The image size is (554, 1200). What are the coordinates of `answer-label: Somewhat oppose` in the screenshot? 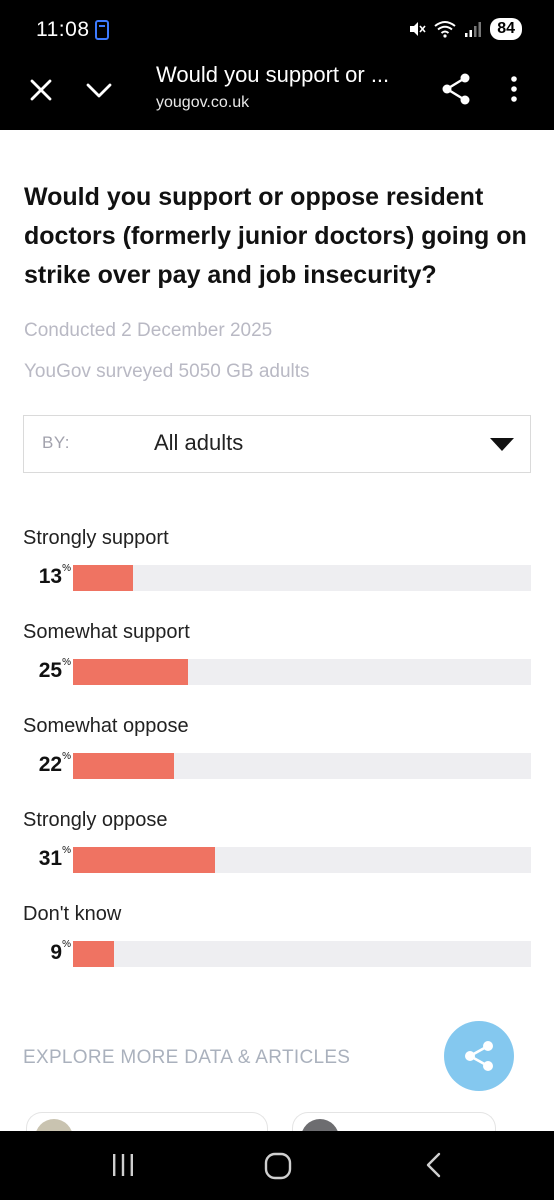 It's located at (106, 726).